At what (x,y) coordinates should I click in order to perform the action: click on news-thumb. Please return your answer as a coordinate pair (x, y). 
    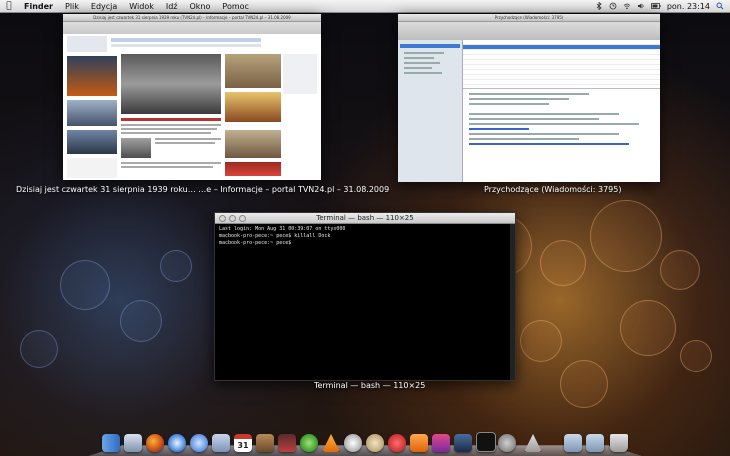
    Looking at the image, I should click on (136, 148).